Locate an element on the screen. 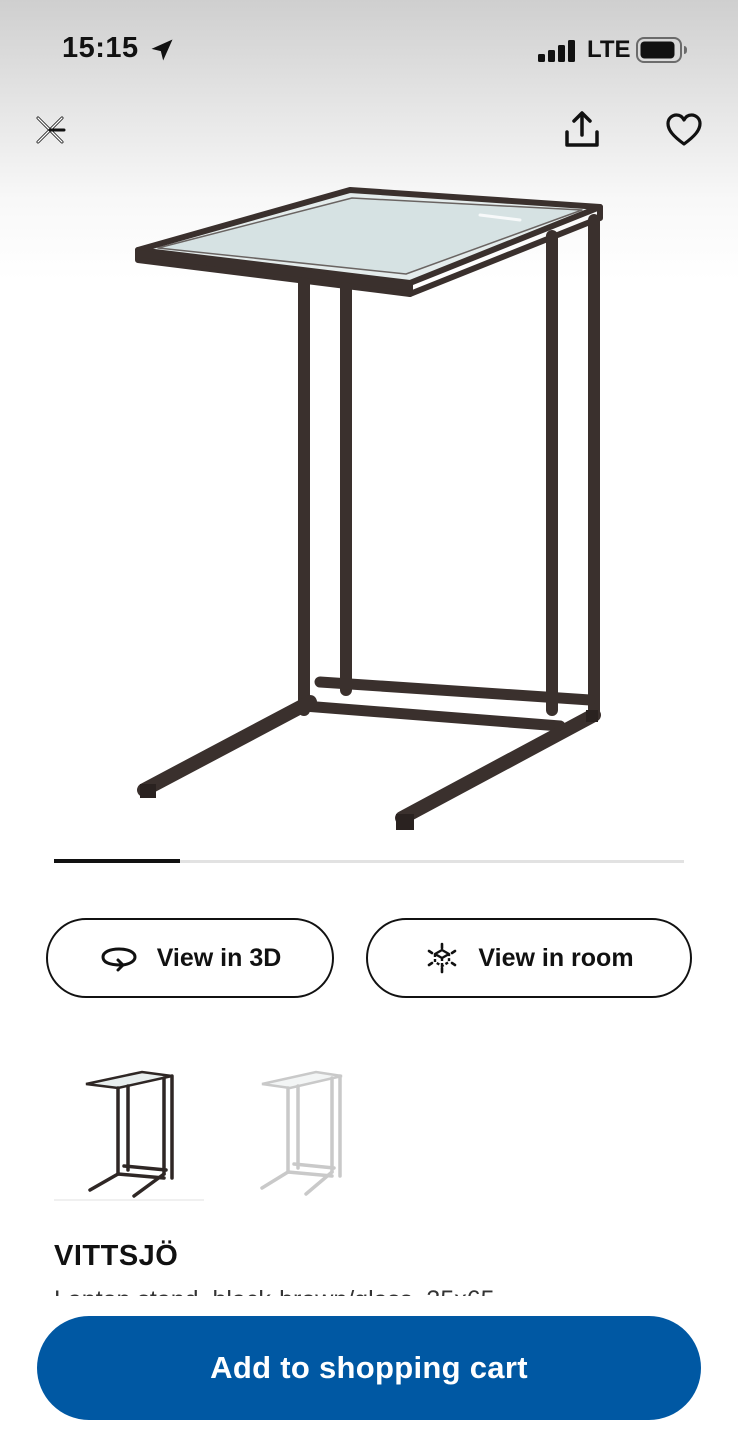  share-icon is located at coordinates (582, 129).